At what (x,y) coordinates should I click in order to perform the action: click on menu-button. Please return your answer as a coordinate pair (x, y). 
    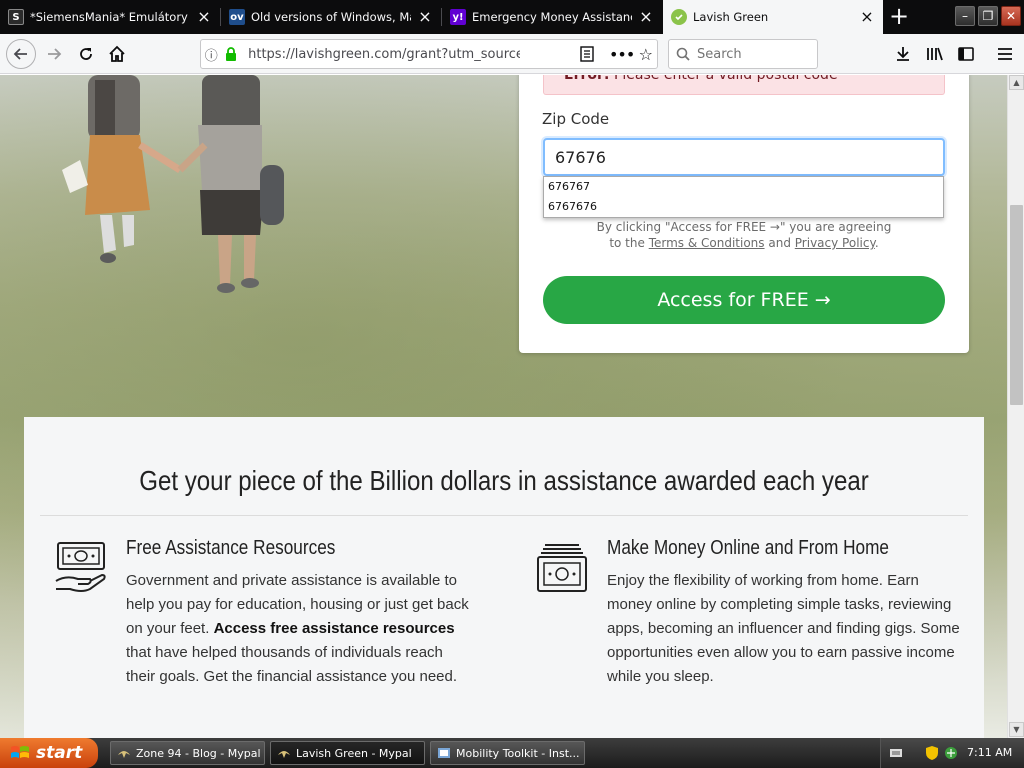
    Looking at the image, I should click on (1005, 54).